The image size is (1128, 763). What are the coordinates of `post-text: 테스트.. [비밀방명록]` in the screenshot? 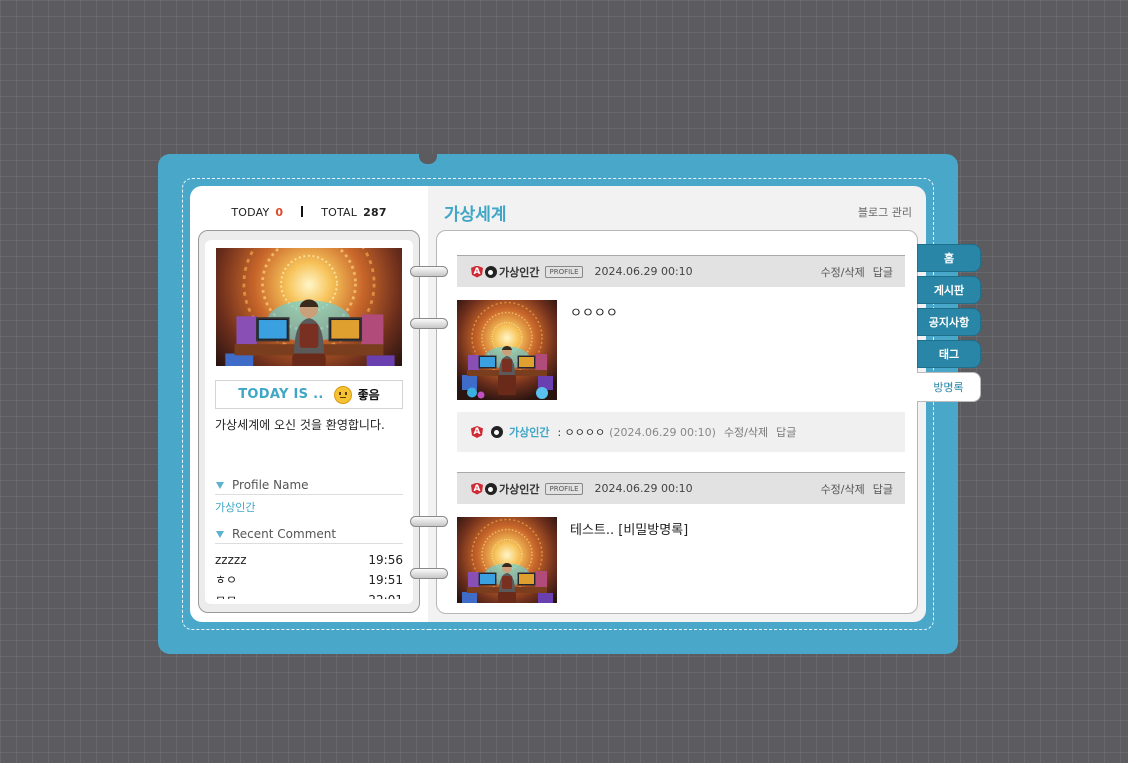 It's located at (629, 530).